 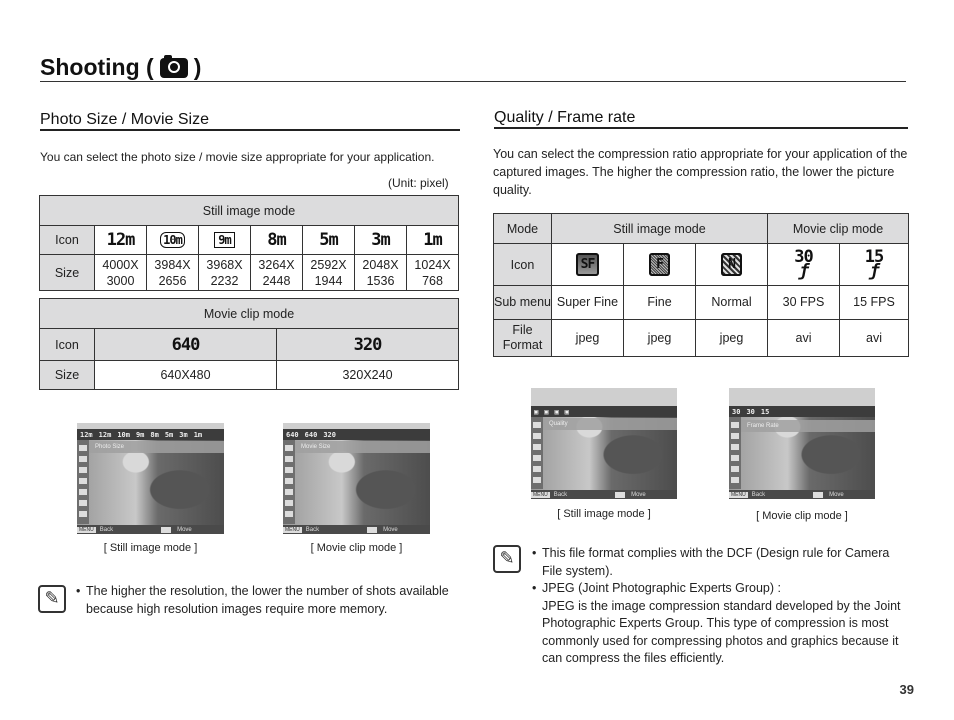 I want to click on table-header: Still image mode, so click(x=249, y=210).